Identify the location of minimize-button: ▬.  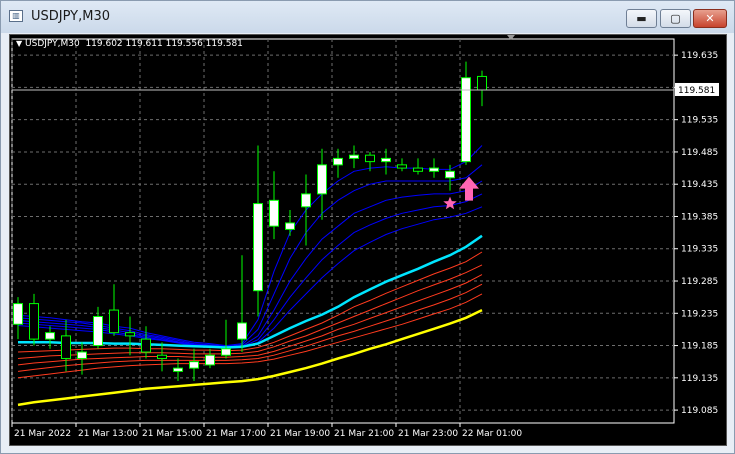
(641, 18).